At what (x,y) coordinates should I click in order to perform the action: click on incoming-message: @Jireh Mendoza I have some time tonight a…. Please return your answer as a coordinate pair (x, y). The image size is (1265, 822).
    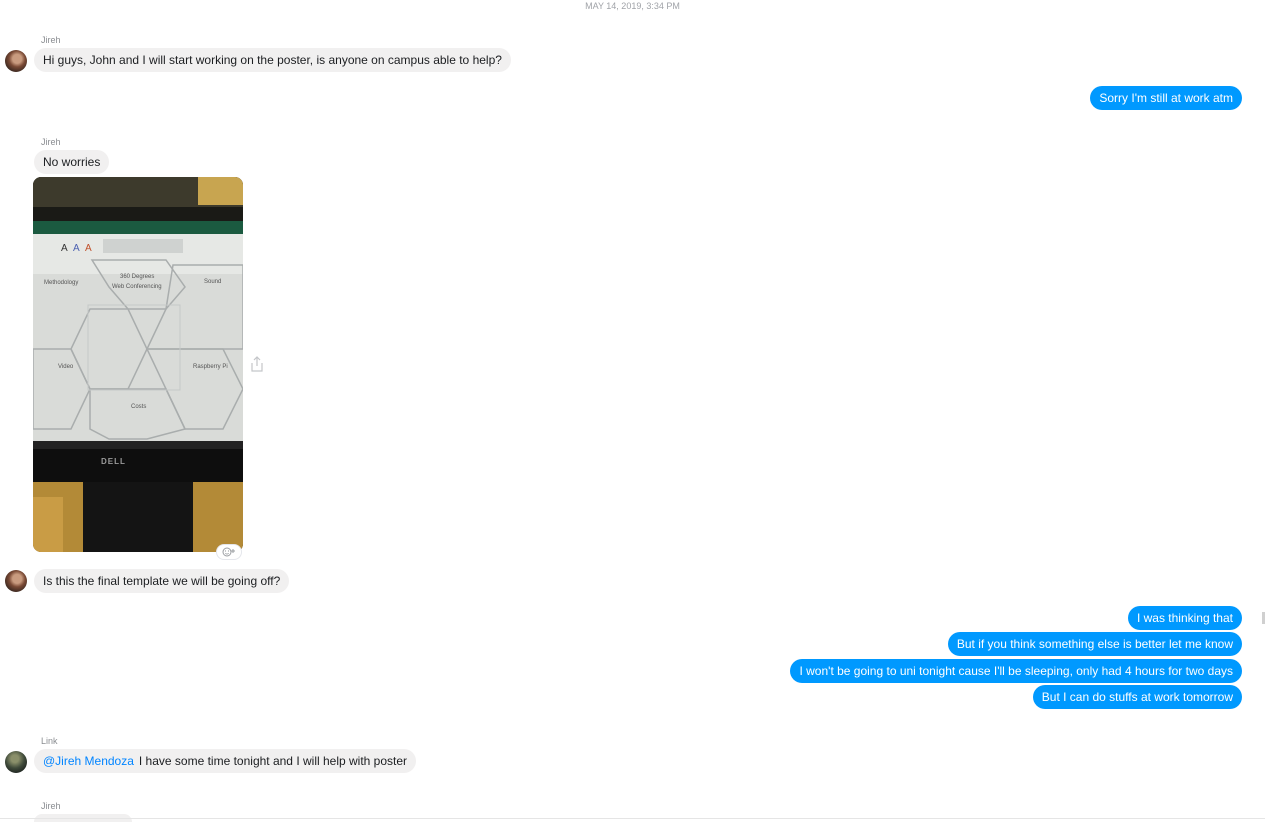
    Looking at the image, I should click on (225, 761).